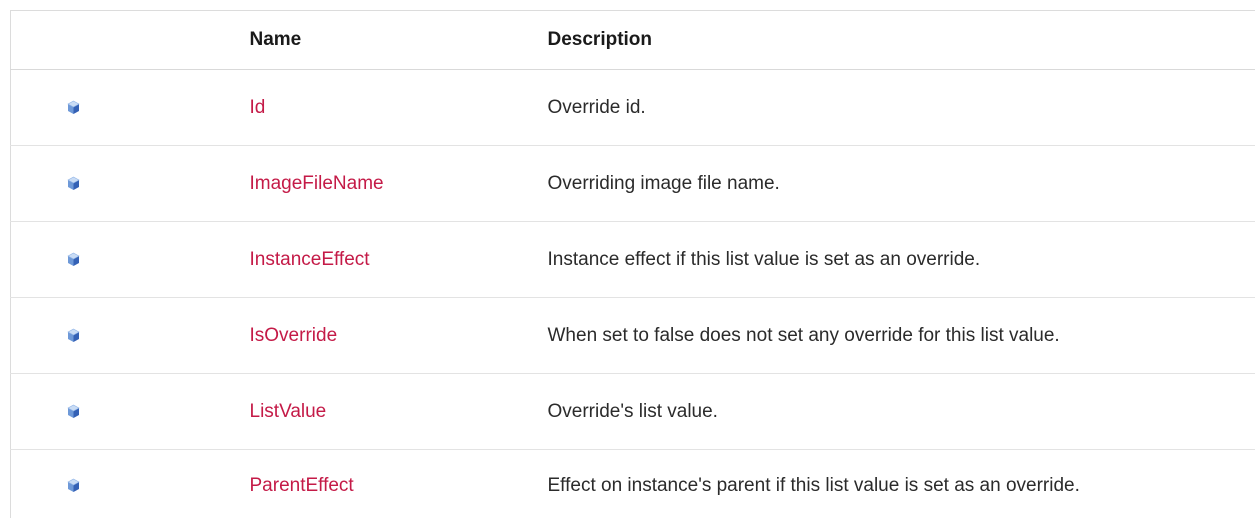 The width and height of the screenshot is (1255, 518). What do you see at coordinates (399, 484) in the screenshot?
I see `name-cell: ParentEffect` at bounding box center [399, 484].